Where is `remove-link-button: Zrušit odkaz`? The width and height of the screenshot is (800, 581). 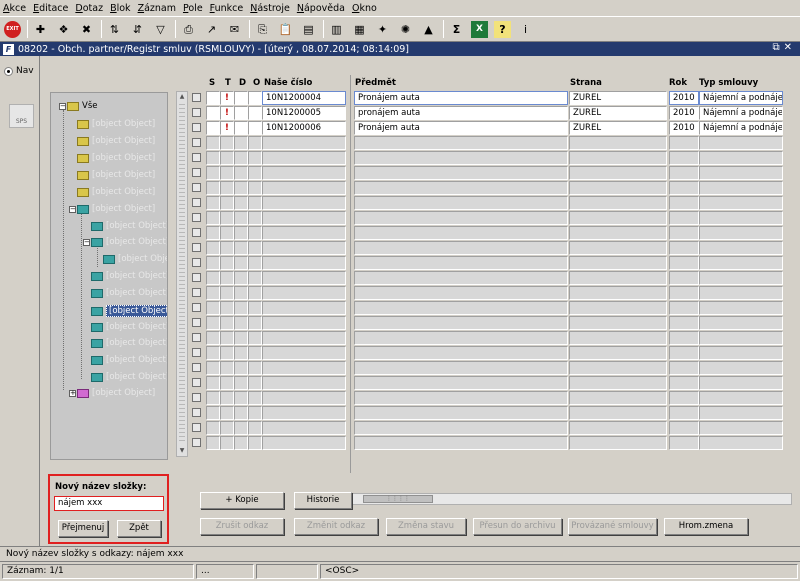
remove-link-button: Zrušit odkaz is located at coordinates (242, 526).